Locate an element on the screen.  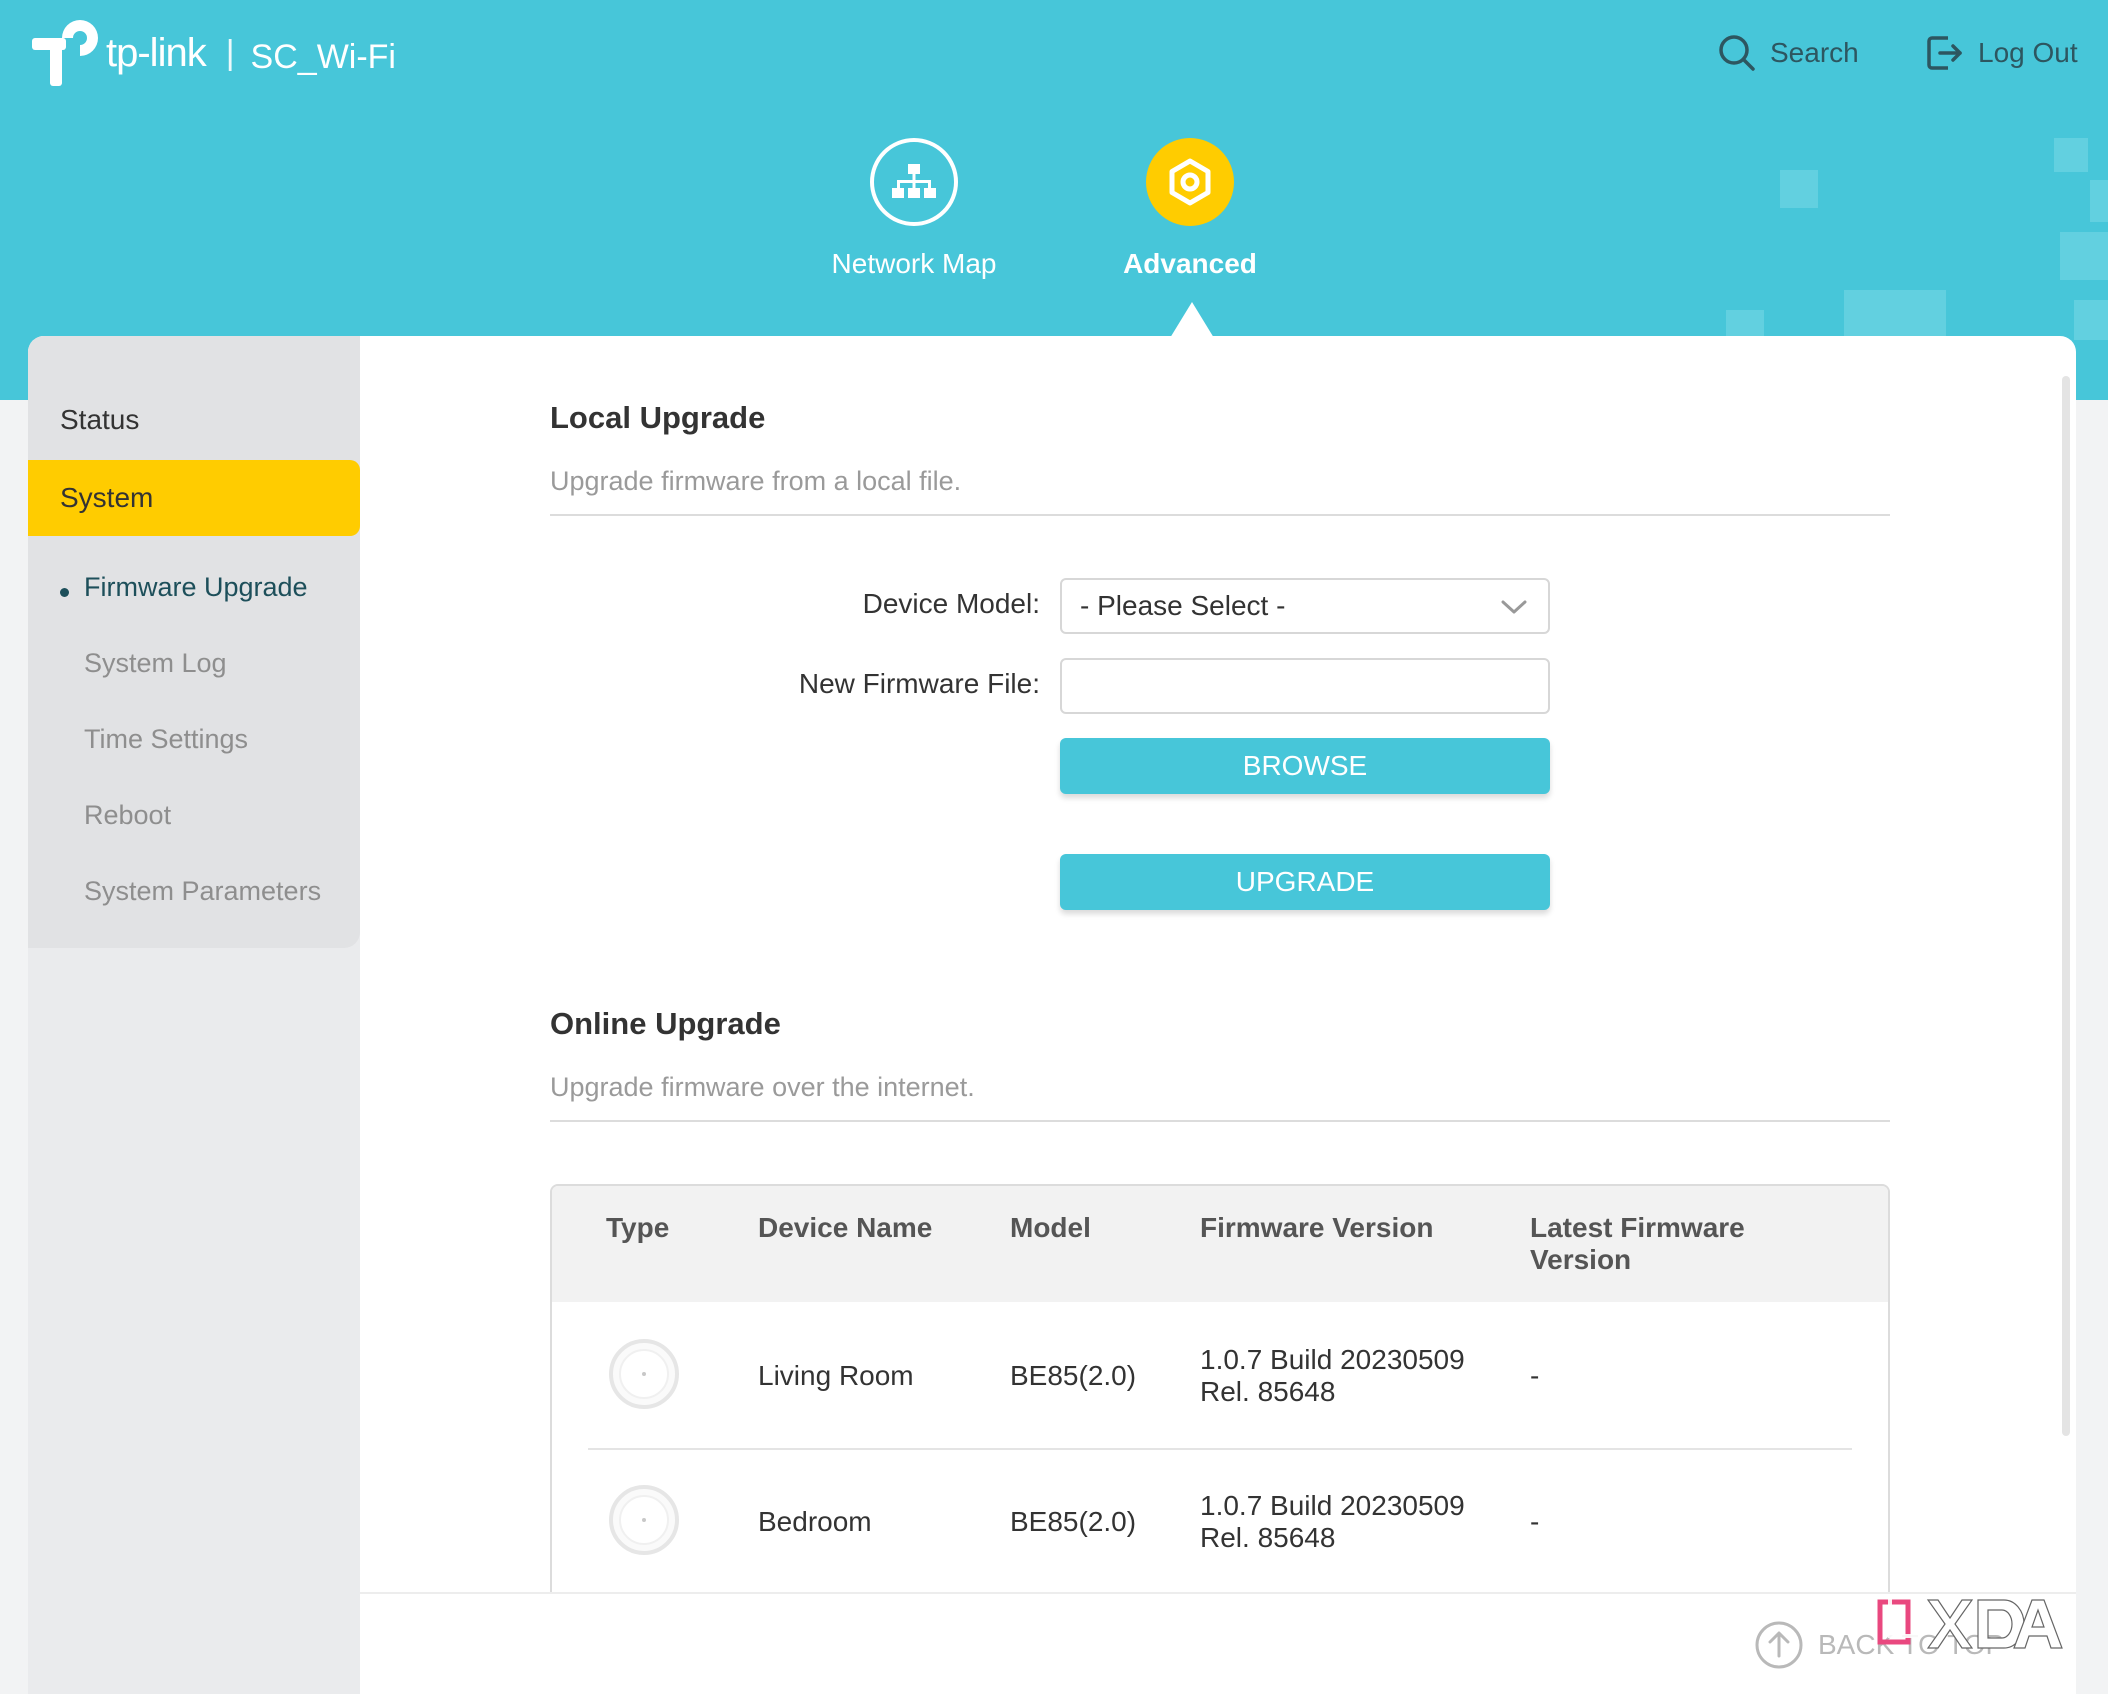
device-model-select: - Please Select - is located at coordinates (1305, 606).